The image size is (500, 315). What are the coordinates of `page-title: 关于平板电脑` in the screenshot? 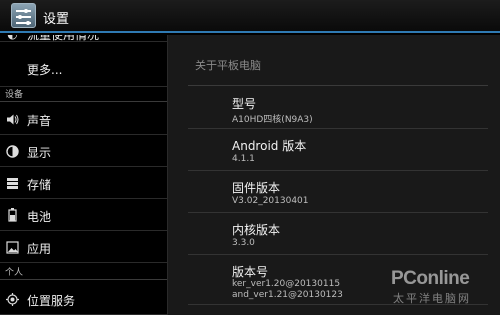 It's located at (228, 65).